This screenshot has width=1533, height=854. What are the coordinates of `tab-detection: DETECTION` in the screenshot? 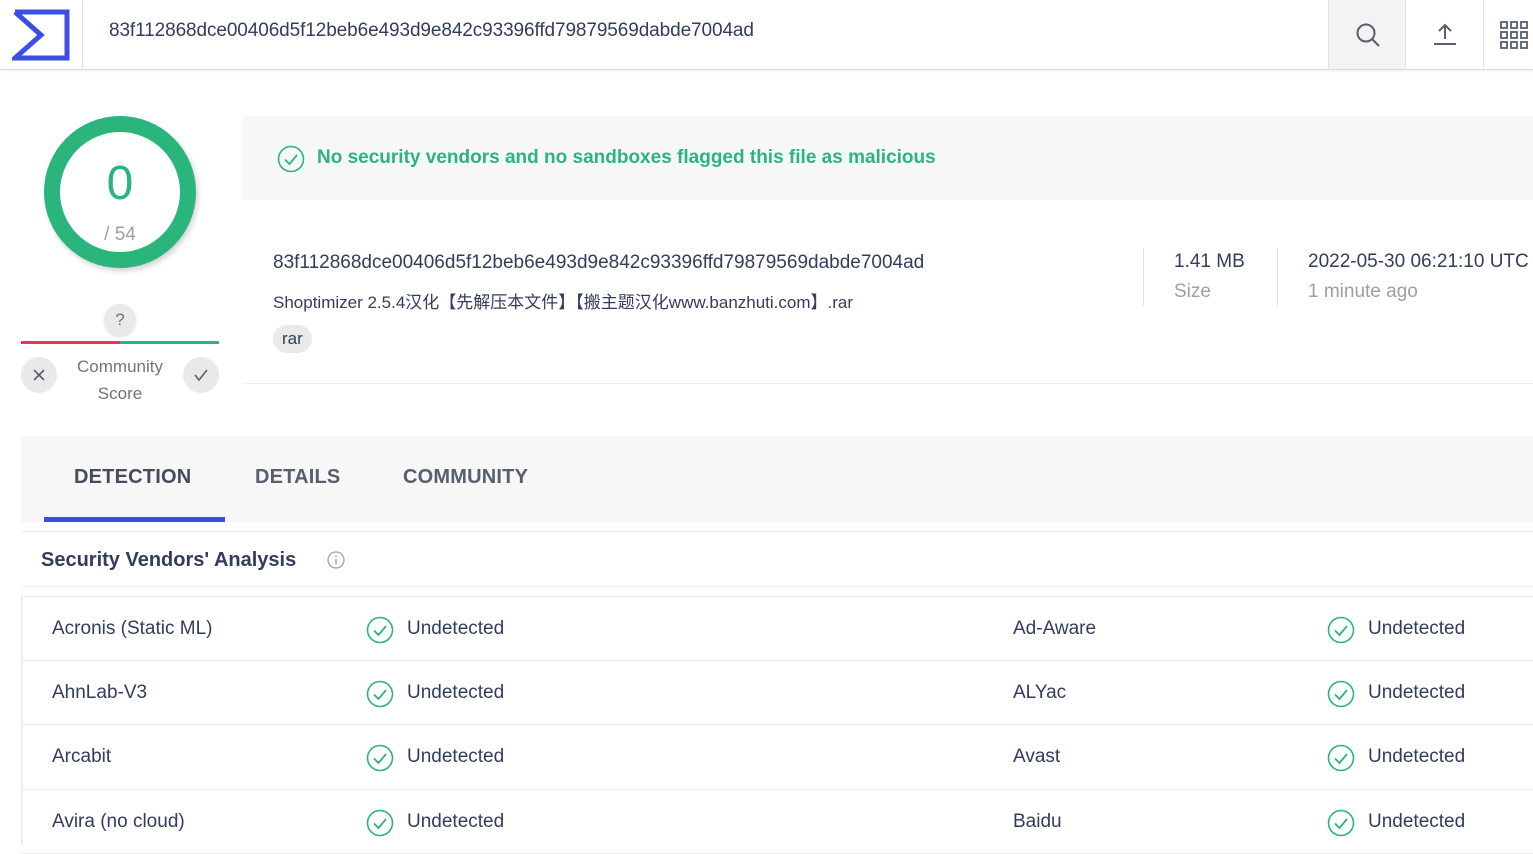 It's located at (132, 477).